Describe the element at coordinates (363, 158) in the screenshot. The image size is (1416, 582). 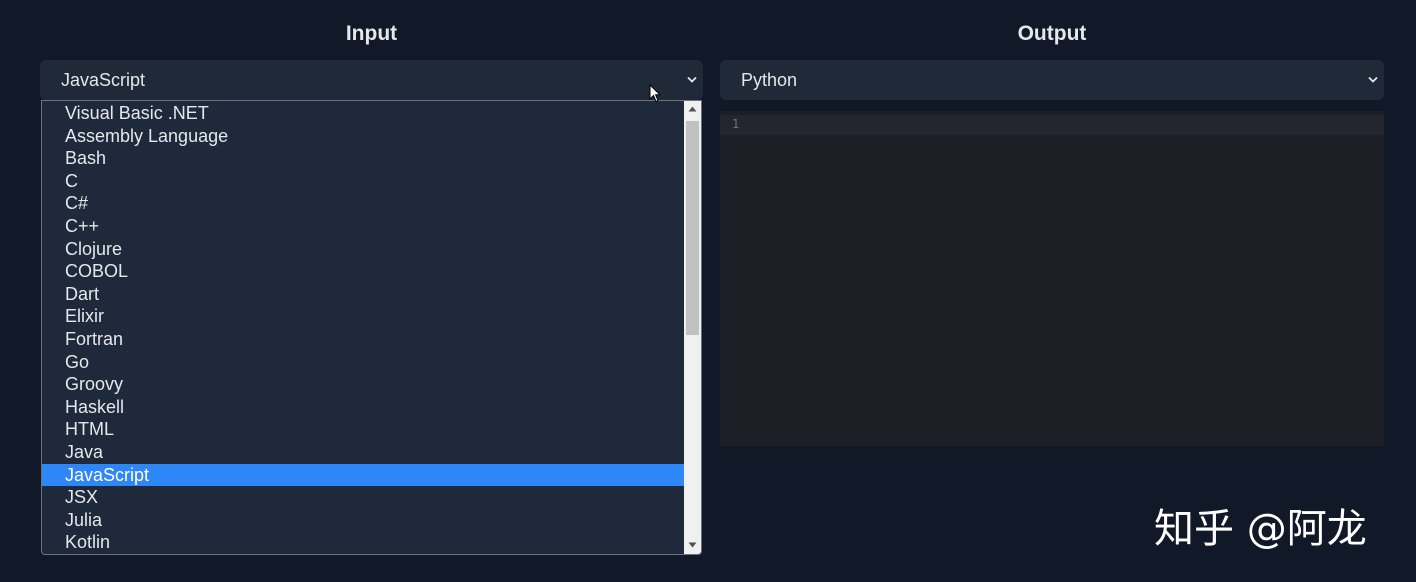
I see `dropdown-option: Bash` at that location.